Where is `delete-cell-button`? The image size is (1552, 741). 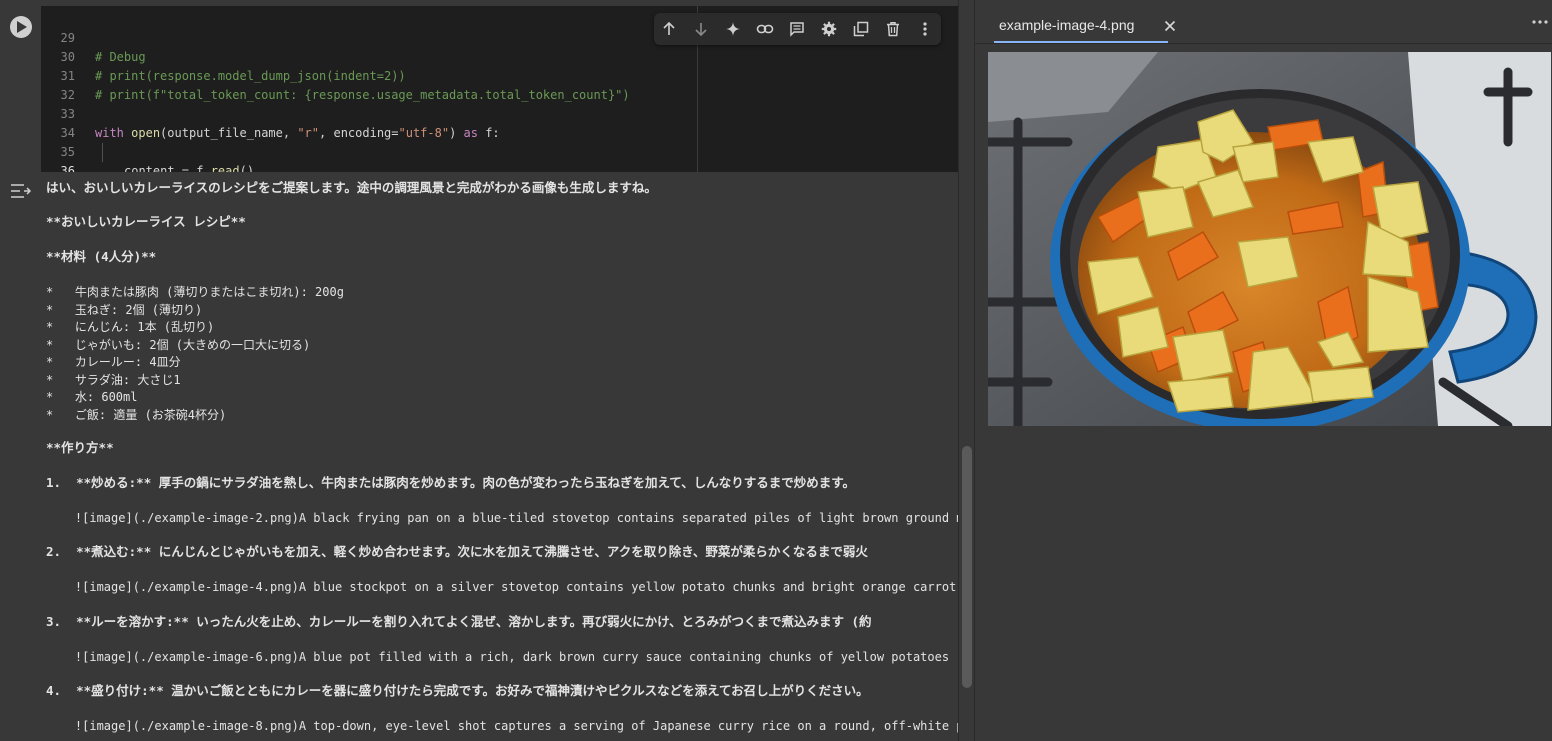 delete-cell-button is located at coordinates (893, 29).